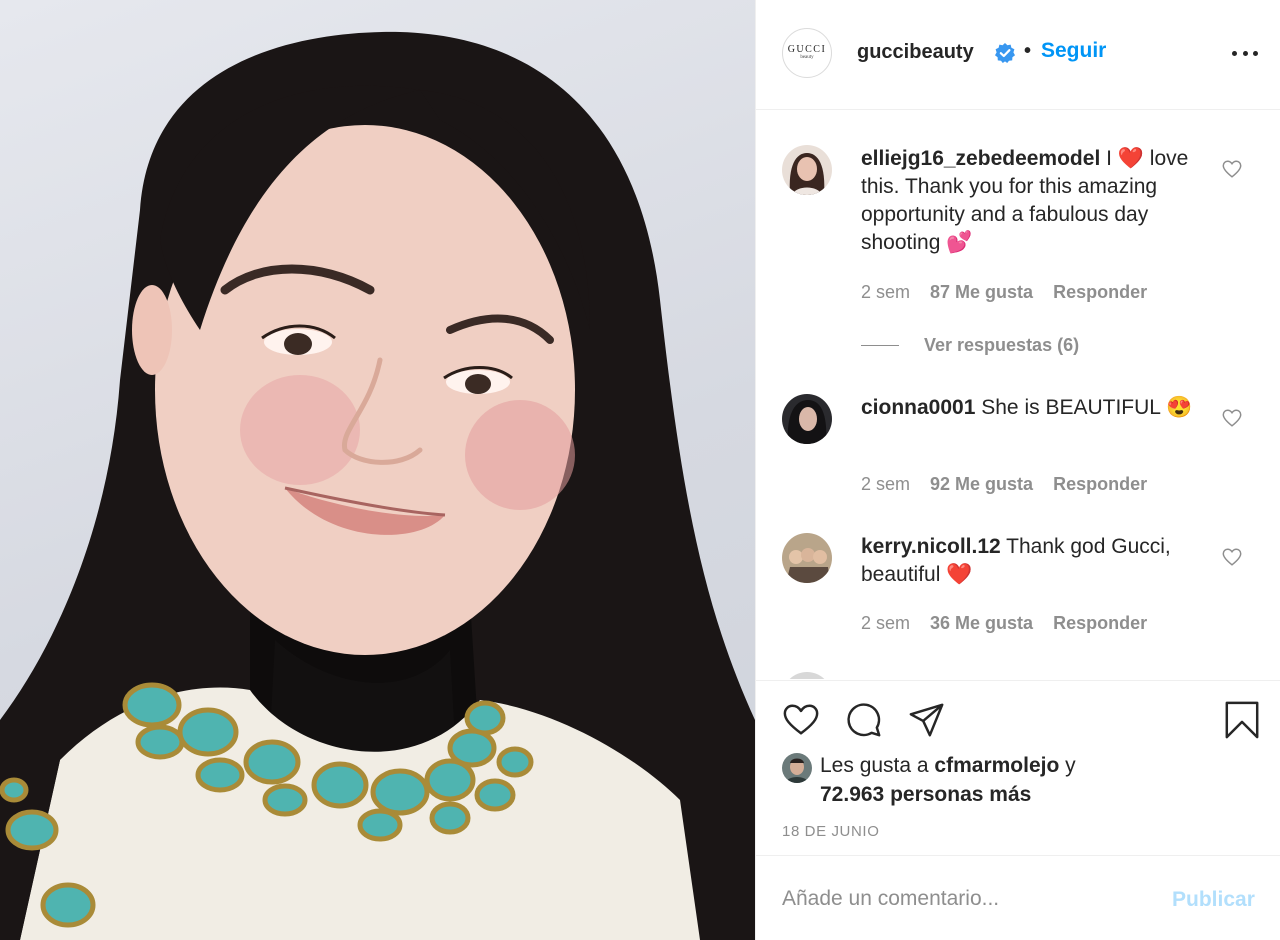  What do you see at coordinates (1005, 53) in the screenshot?
I see `verified-badge-icon` at bounding box center [1005, 53].